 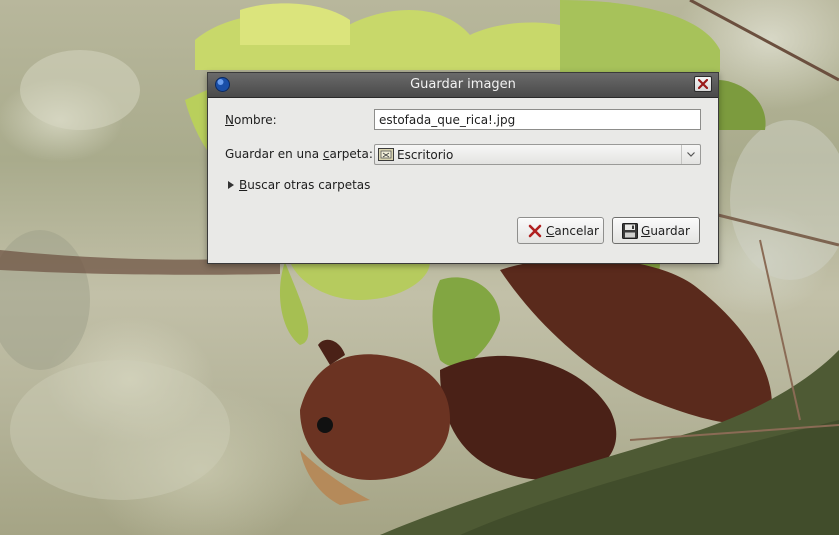 What do you see at coordinates (537, 154) in the screenshot?
I see `folder-combo: Escritorio` at bounding box center [537, 154].